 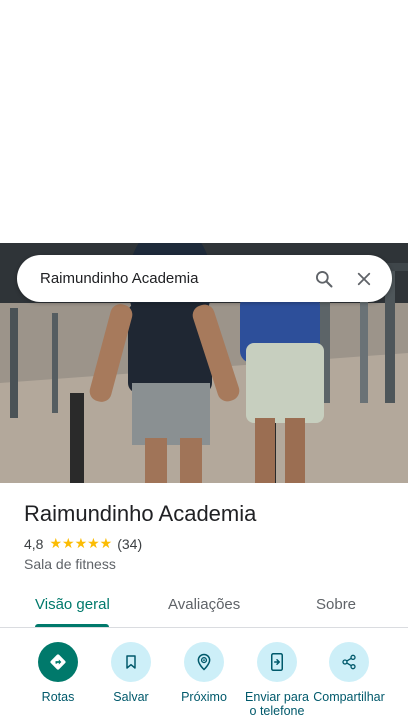 I want to click on send-to-phone-button: Enviar para o telefone, so click(x=277, y=680).